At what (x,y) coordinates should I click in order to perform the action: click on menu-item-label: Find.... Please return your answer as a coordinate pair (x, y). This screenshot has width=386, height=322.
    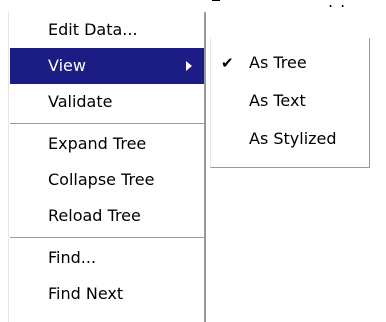
    Looking at the image, I should click on (72, 257).